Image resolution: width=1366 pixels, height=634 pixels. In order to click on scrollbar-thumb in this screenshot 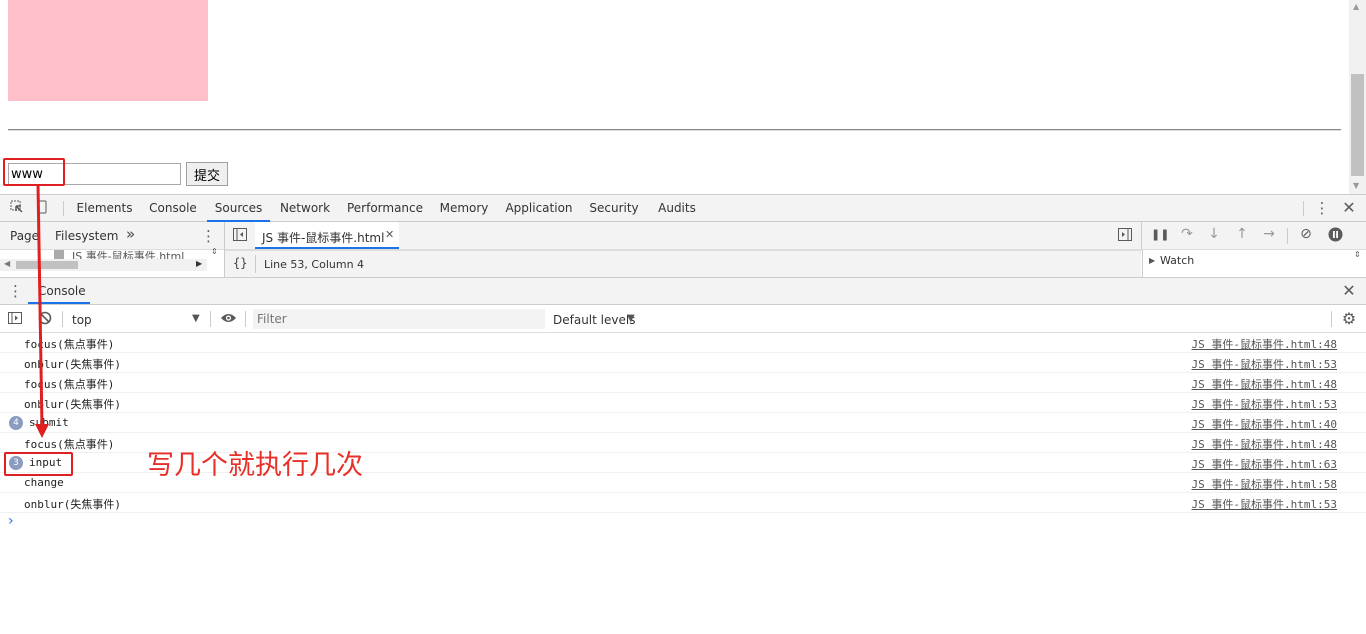, I will do `click(1357, 125)`.